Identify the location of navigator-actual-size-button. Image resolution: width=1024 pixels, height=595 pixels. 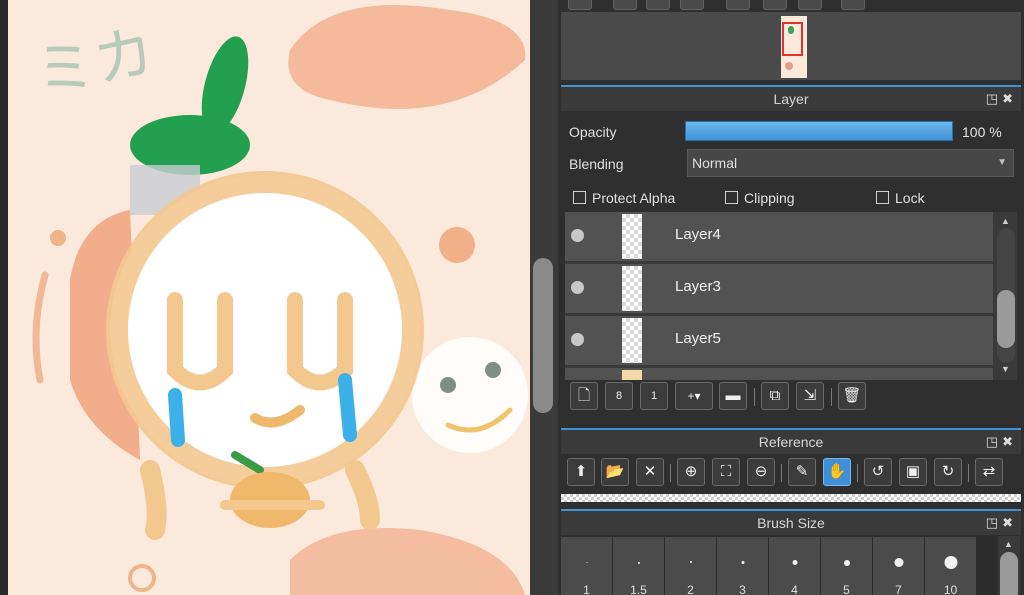
(692, 5).